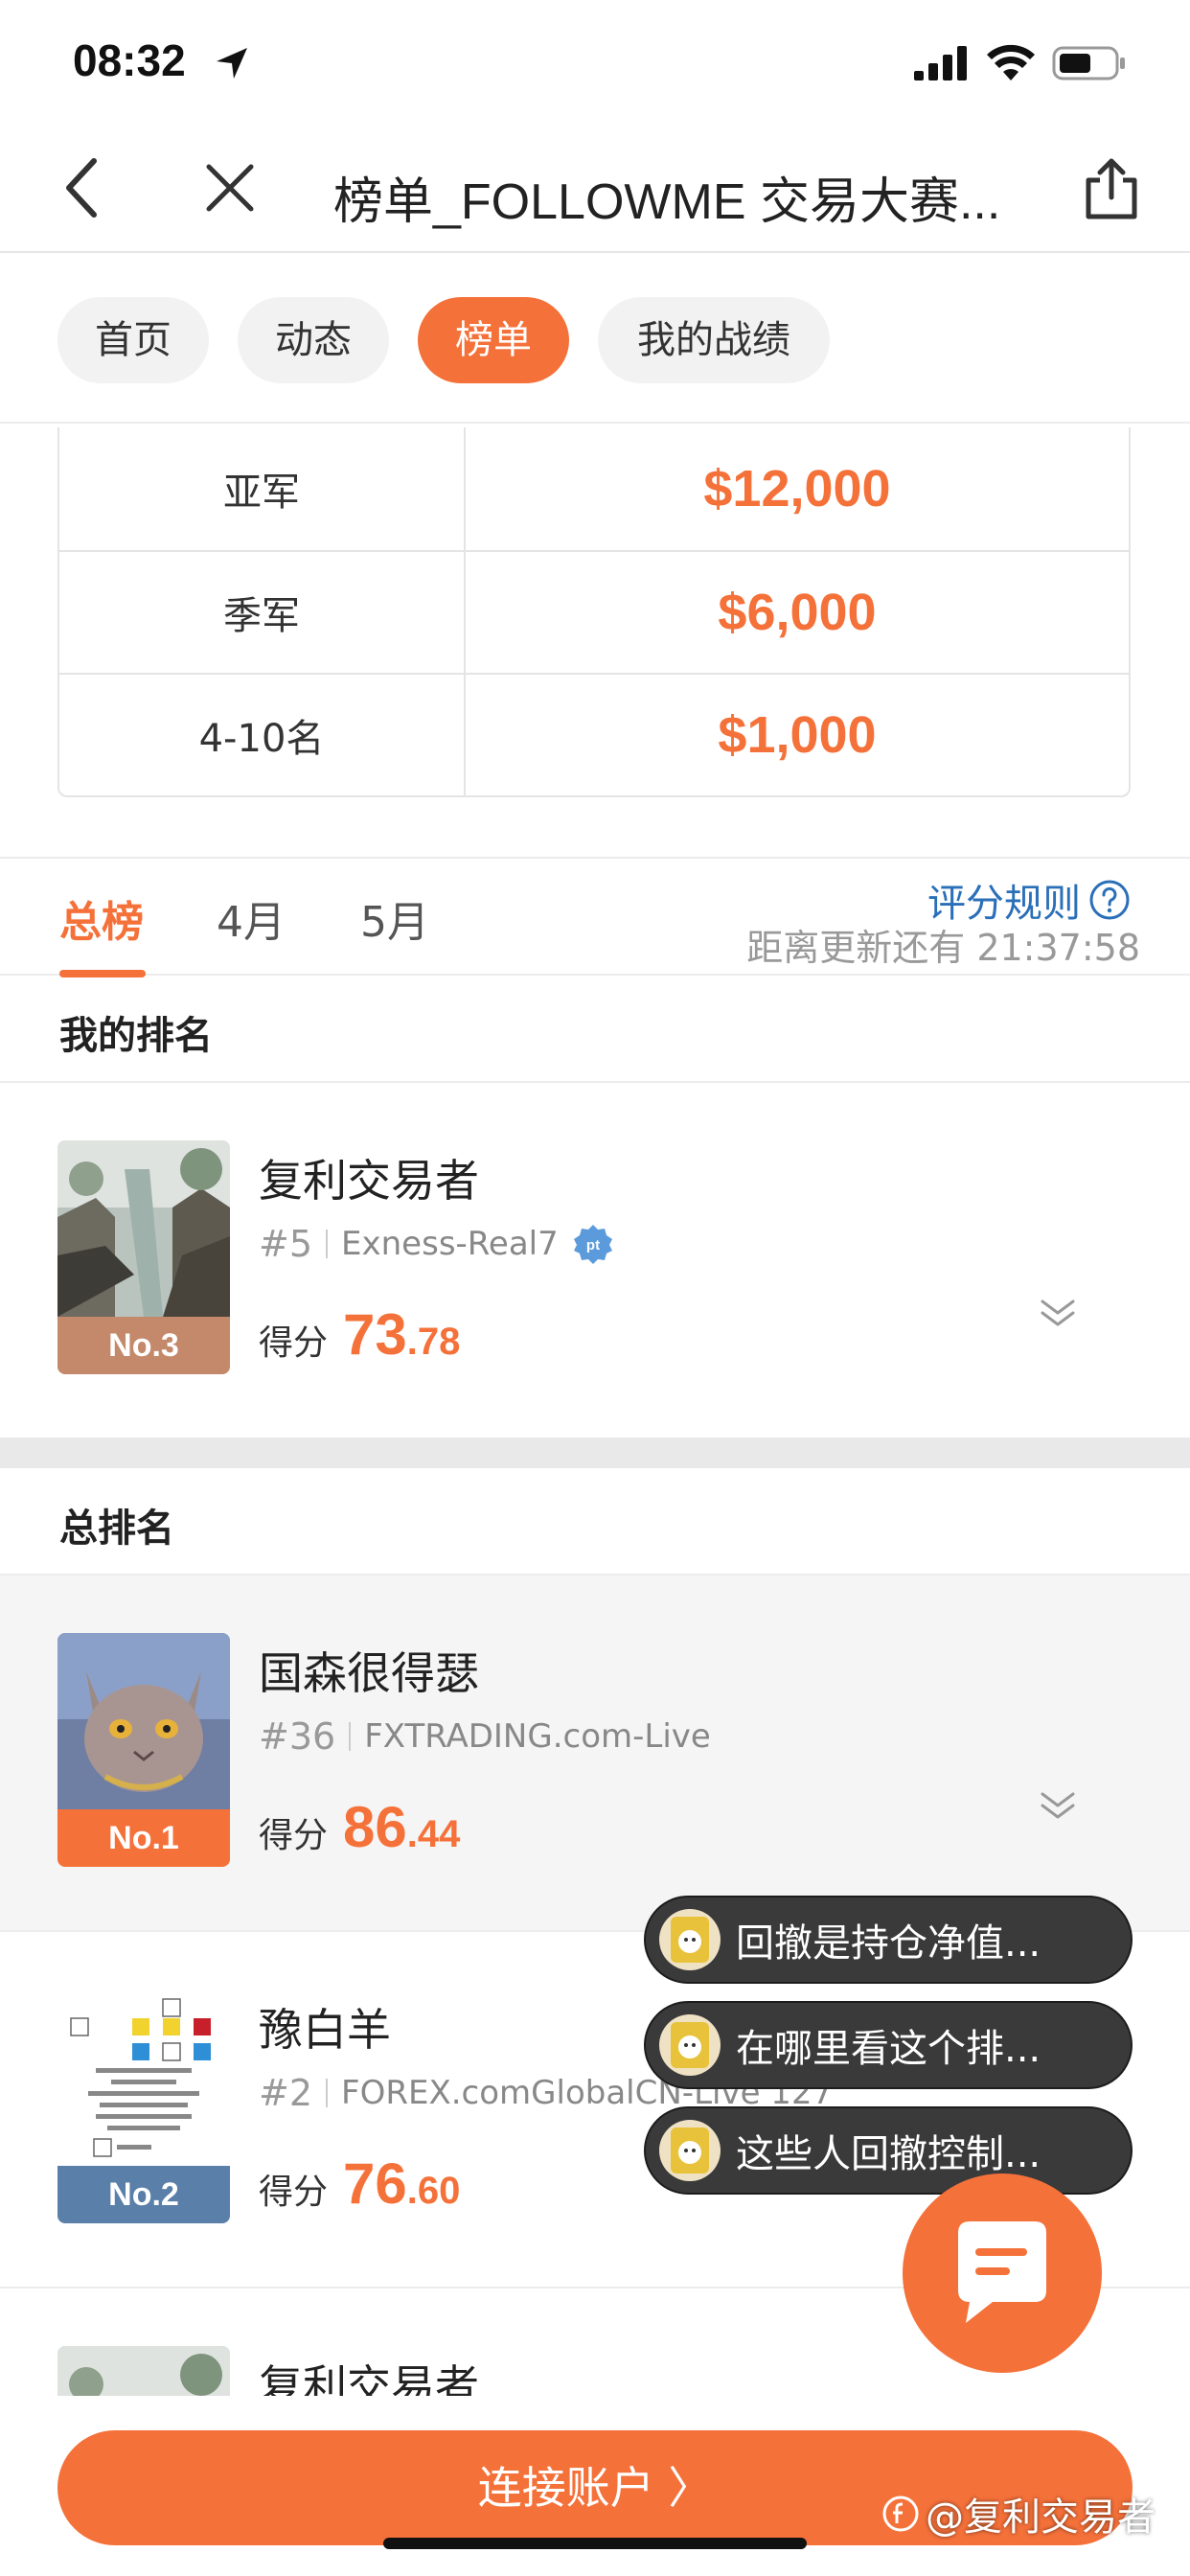 Image resolution: width=1190 pixels, height=2576 pixels. I want to click on trader-name: 复利交易者, so click(369, 1181).